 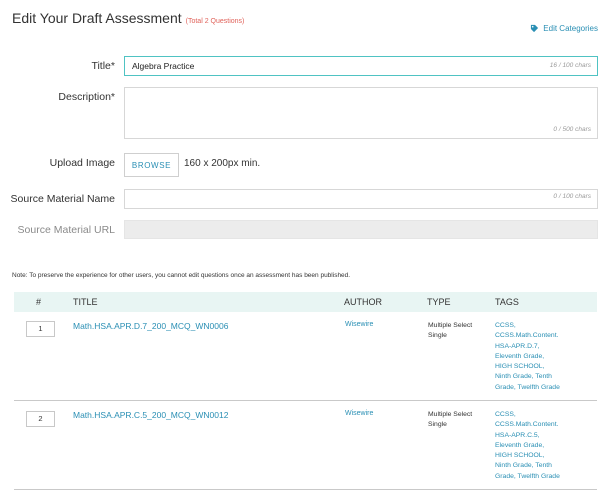 I want to click on upload-size-hint: 160 x 200px min., so click(x=222, y=163).